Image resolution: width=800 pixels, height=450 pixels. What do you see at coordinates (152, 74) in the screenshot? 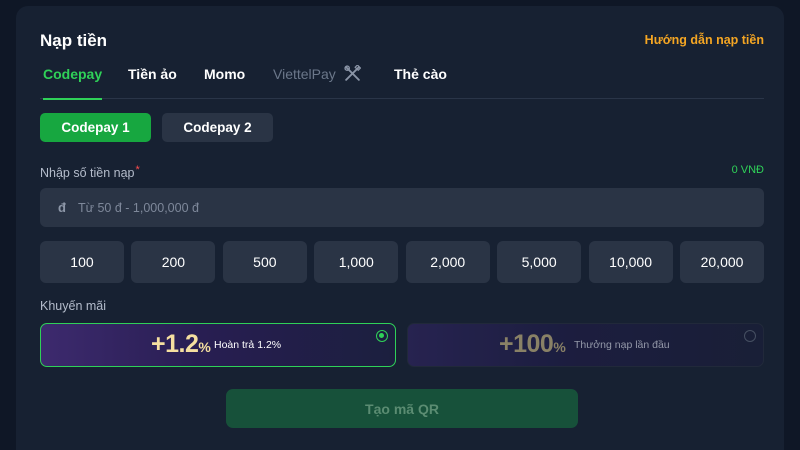
I see `tab-label: Tiền ảo` at bounding box center [152, 74].